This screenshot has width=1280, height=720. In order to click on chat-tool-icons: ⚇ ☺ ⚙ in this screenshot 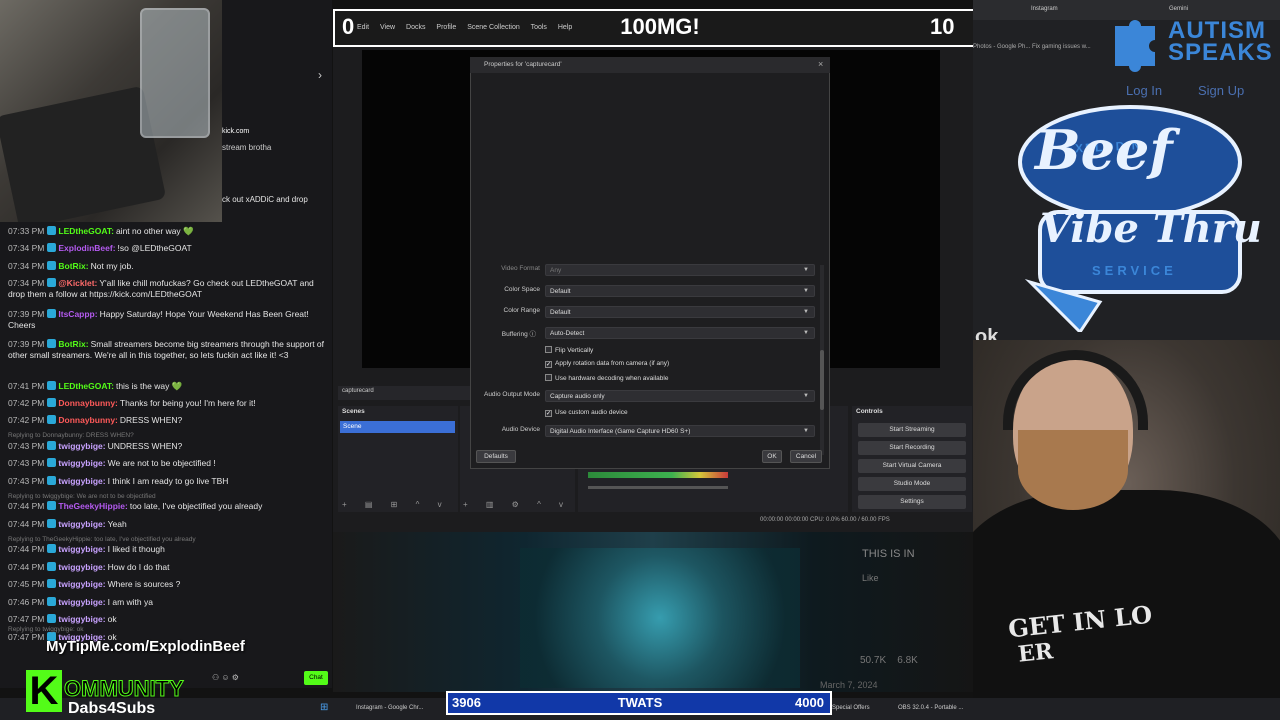, I will do `click(225, 677)`.